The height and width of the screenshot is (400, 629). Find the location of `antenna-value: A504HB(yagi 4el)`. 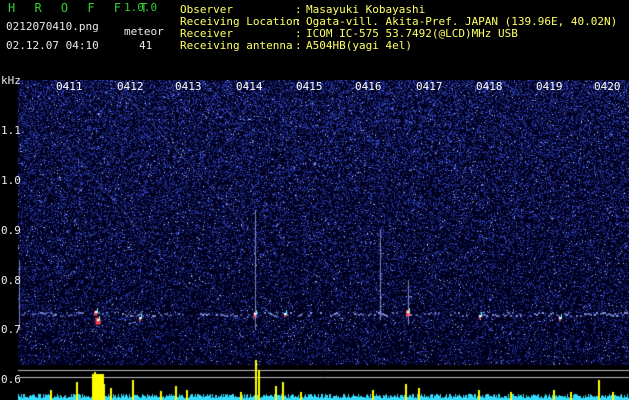

antenna-value: A504HB(yagi 4el) is located at coordinates (359, 45).